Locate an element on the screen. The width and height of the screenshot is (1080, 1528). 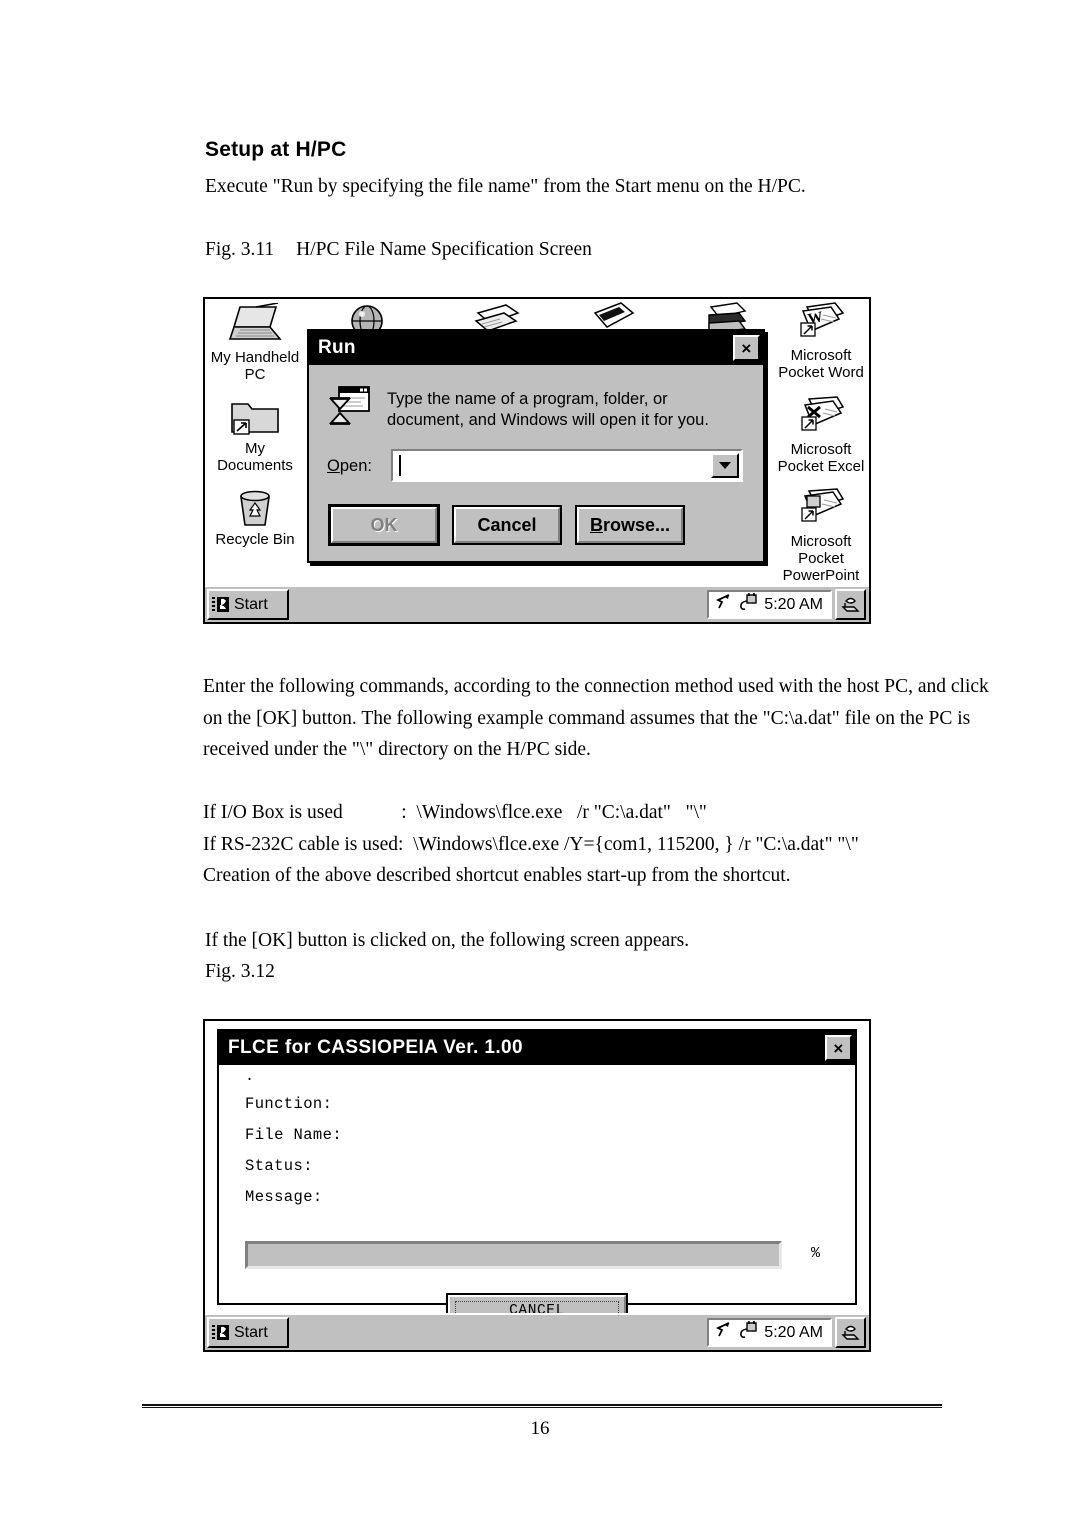
status-field-label: Status: is located at coordinates (279, 1166).